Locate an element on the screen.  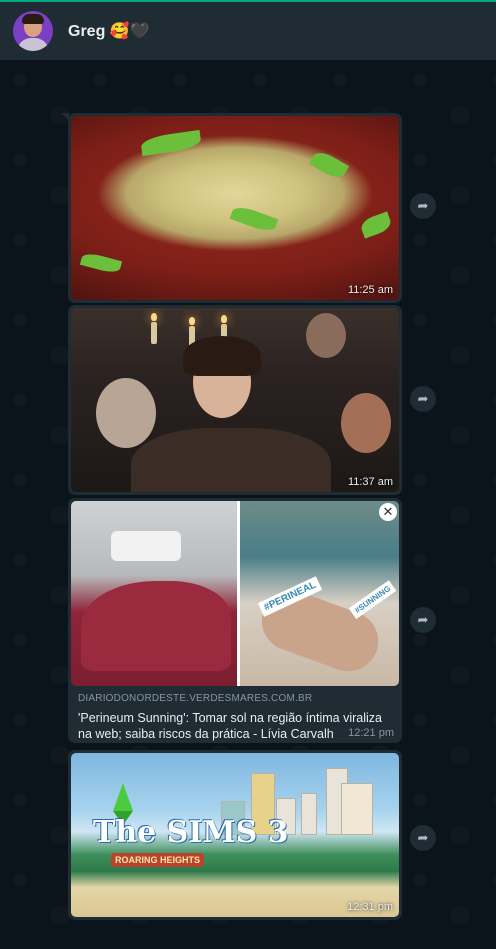
close-icon: ✕ is located at coordinates (388, 512).